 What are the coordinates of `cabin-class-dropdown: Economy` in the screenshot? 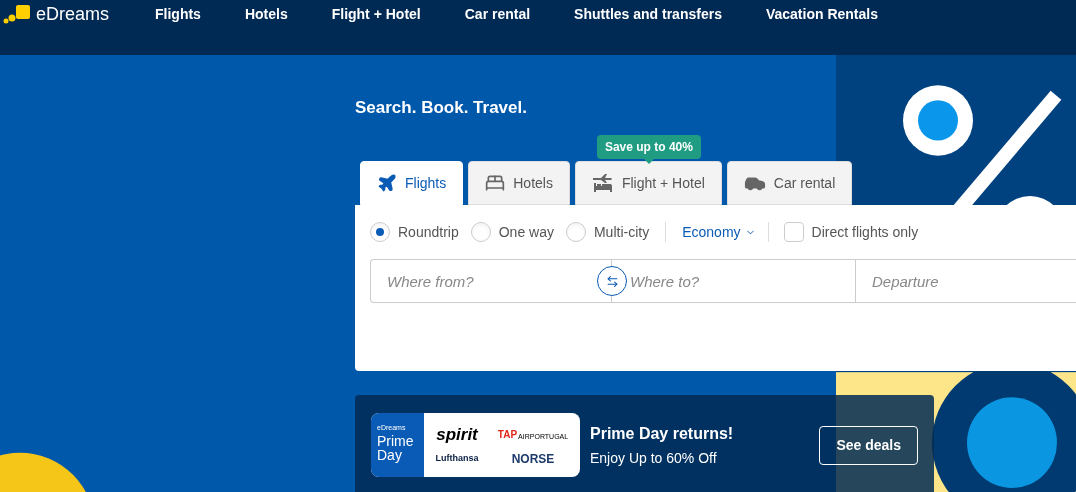 It's located at (719, 232).